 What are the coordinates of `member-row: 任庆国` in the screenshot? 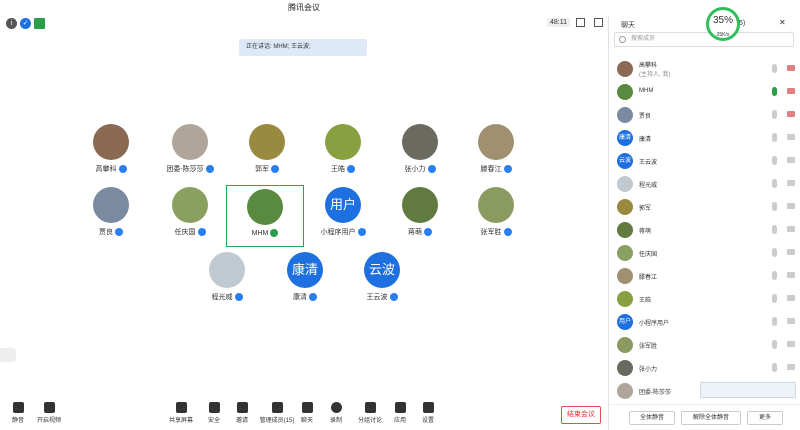 It's located at (704, 253).